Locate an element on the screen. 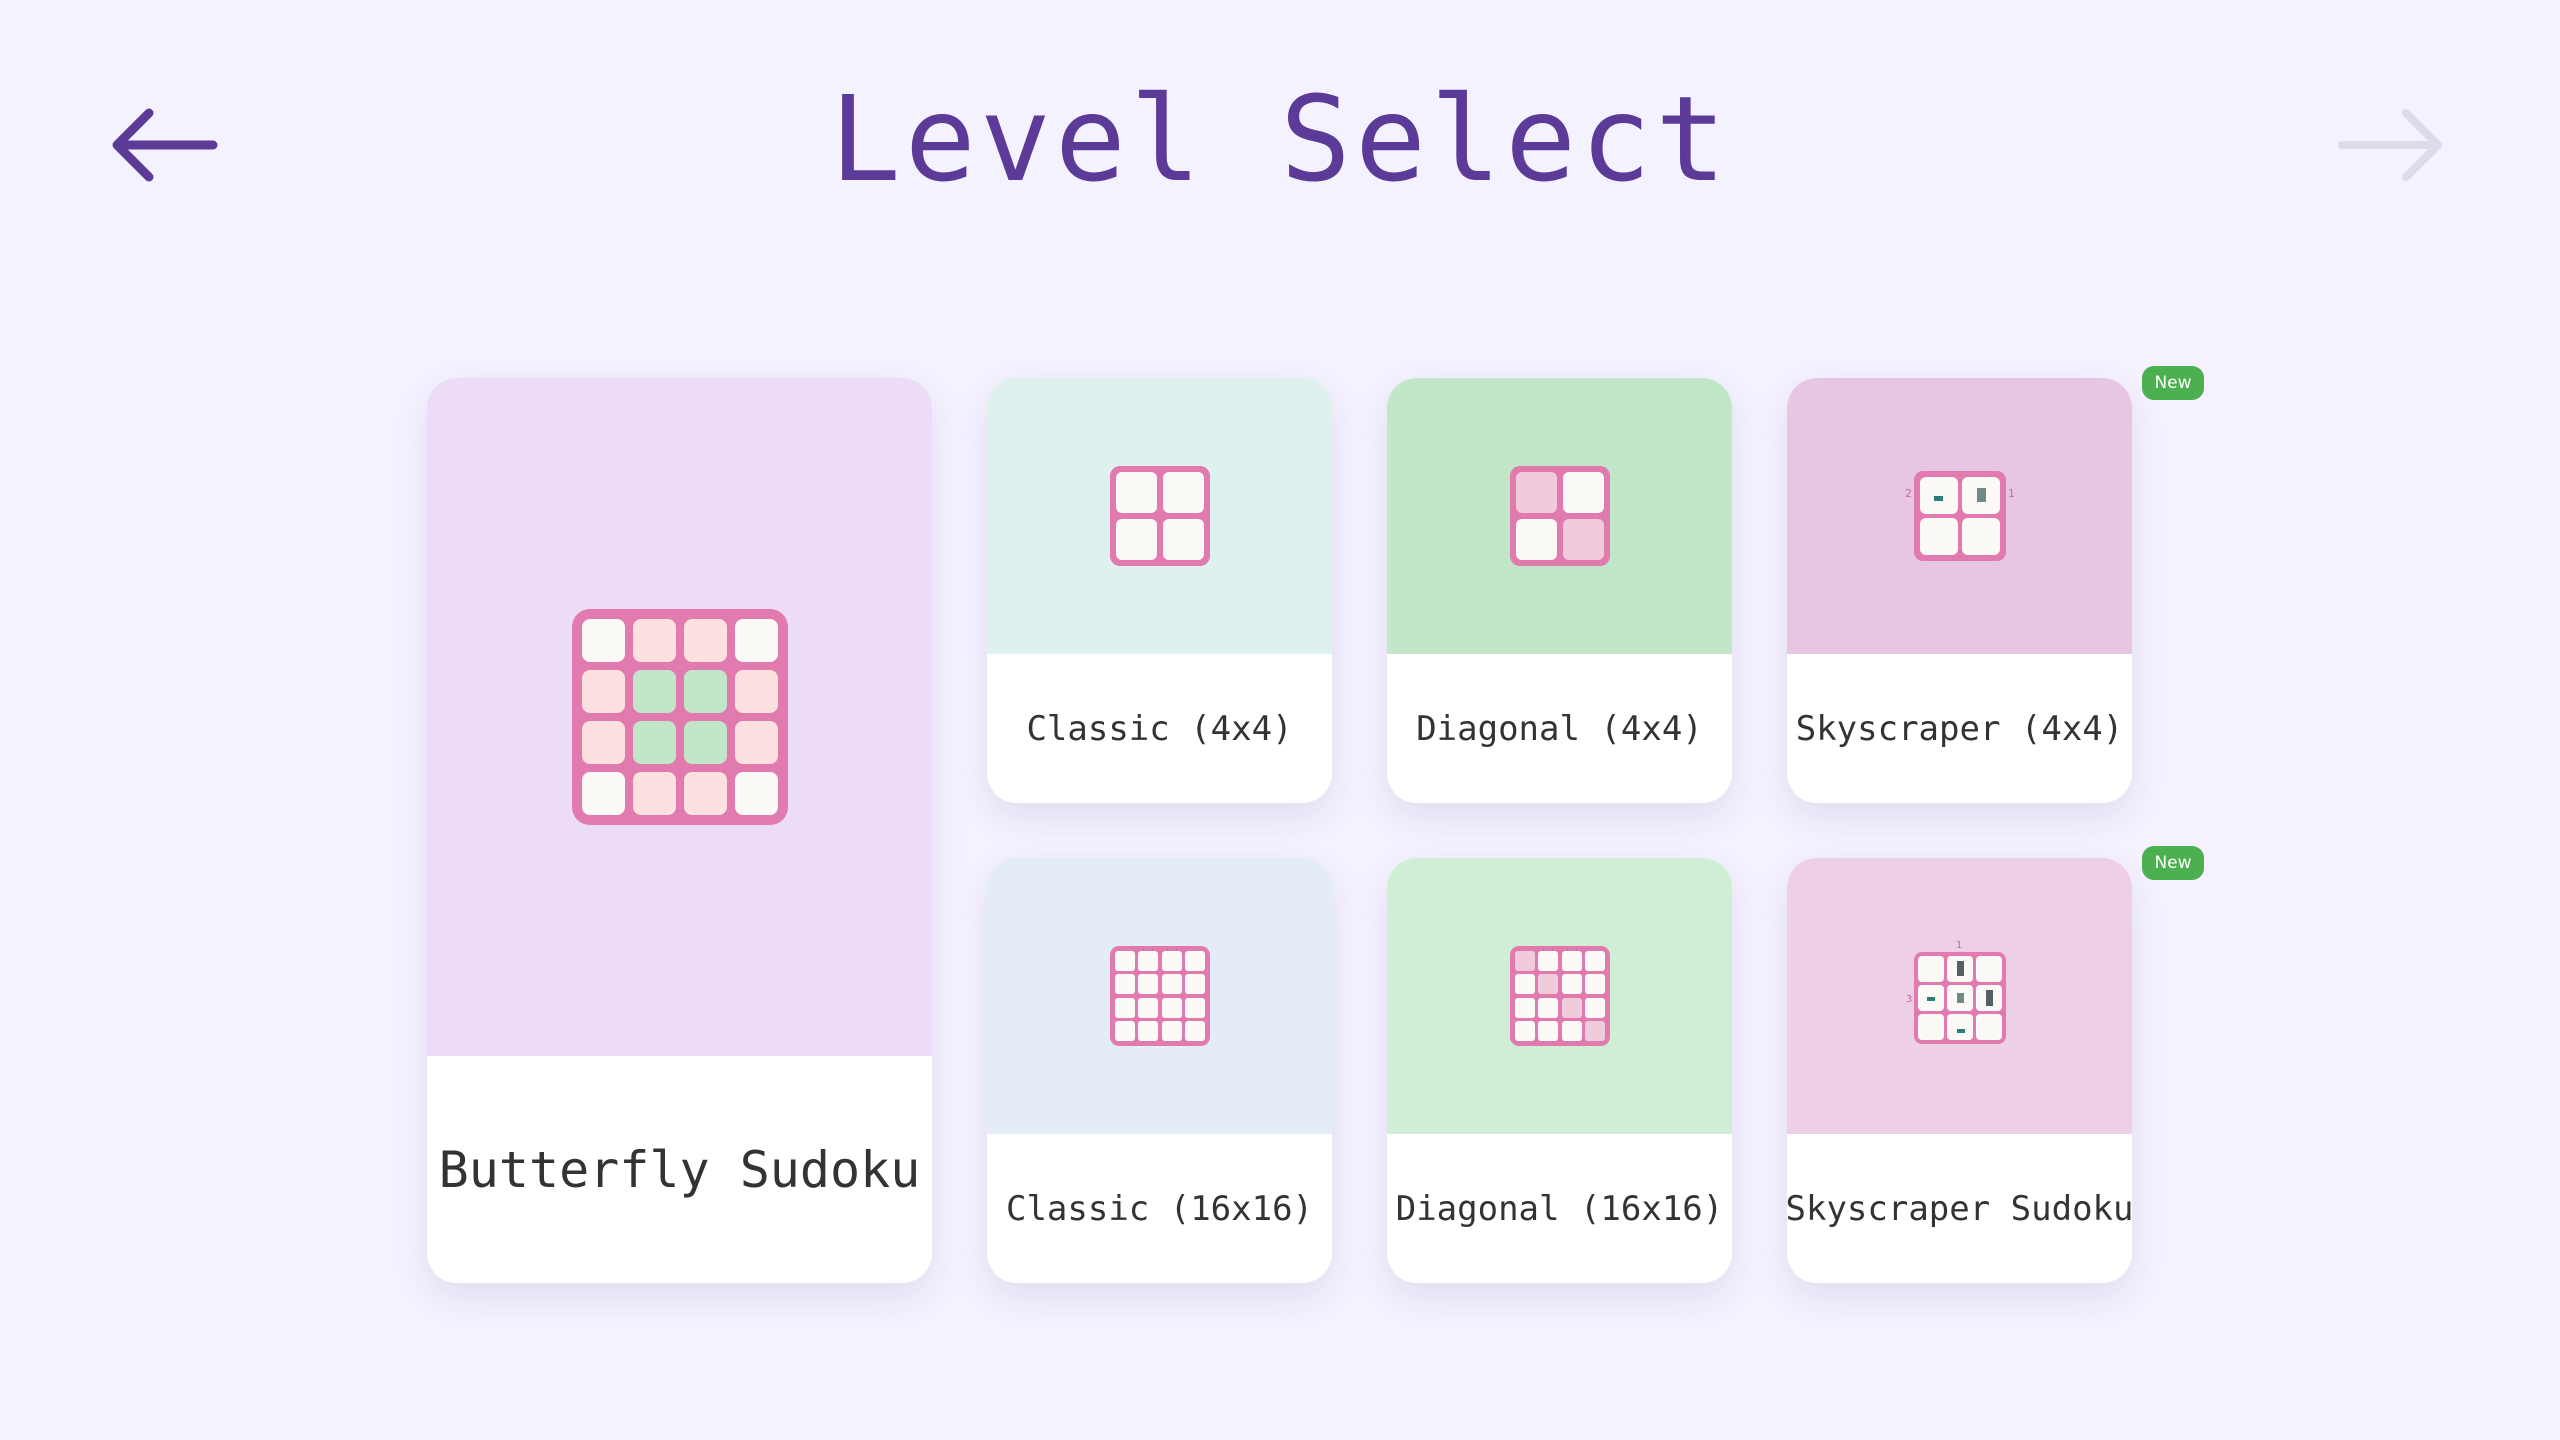 This screenshot has height=1440, width=2560. diagonal-4x4-grid-icon is located at coordinates (1559, 516).